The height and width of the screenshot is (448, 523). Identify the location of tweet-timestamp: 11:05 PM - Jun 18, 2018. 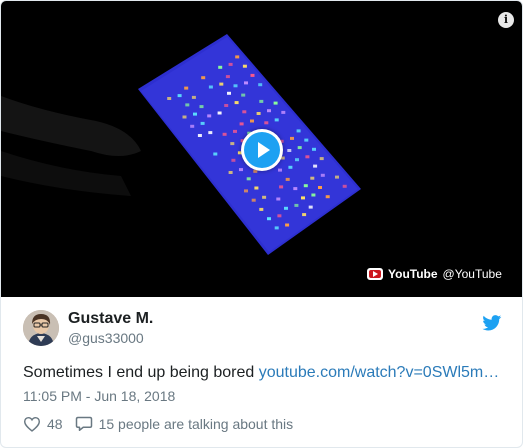
(99, 396).